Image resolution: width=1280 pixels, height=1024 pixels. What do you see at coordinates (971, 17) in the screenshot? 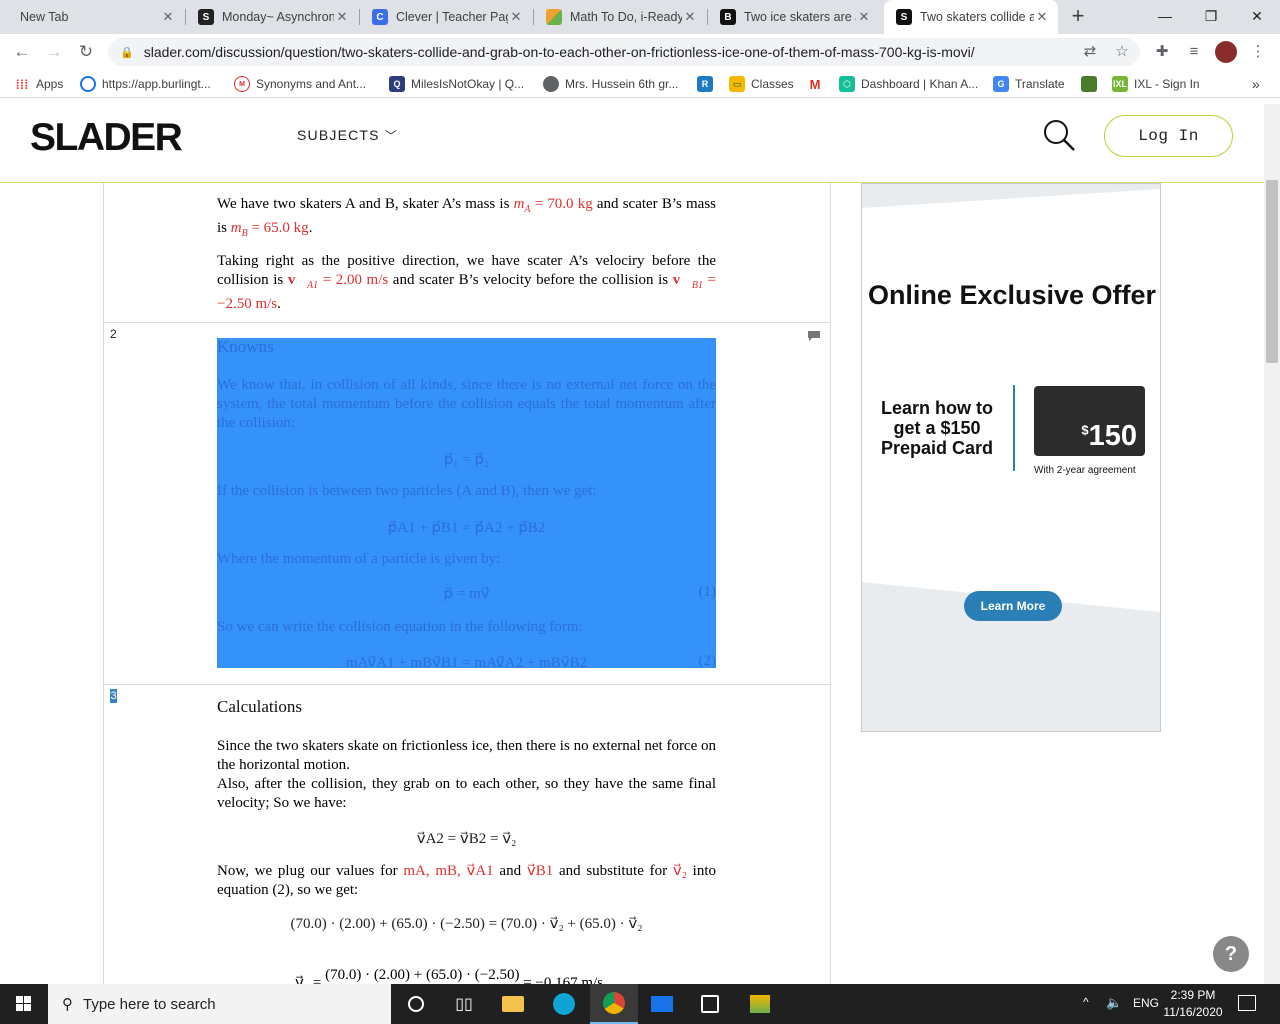
I see `tab-skaters-collide: S Two skaters collide a ✕` at bounding box center [971, 17].